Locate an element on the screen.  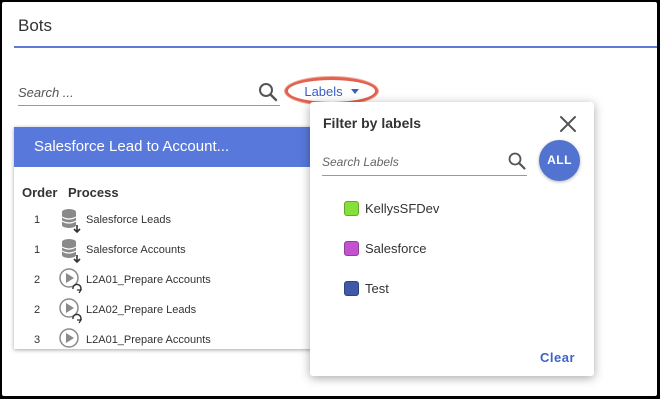
process-name: Salesforce Accounts is located at coordinates (136, 250).